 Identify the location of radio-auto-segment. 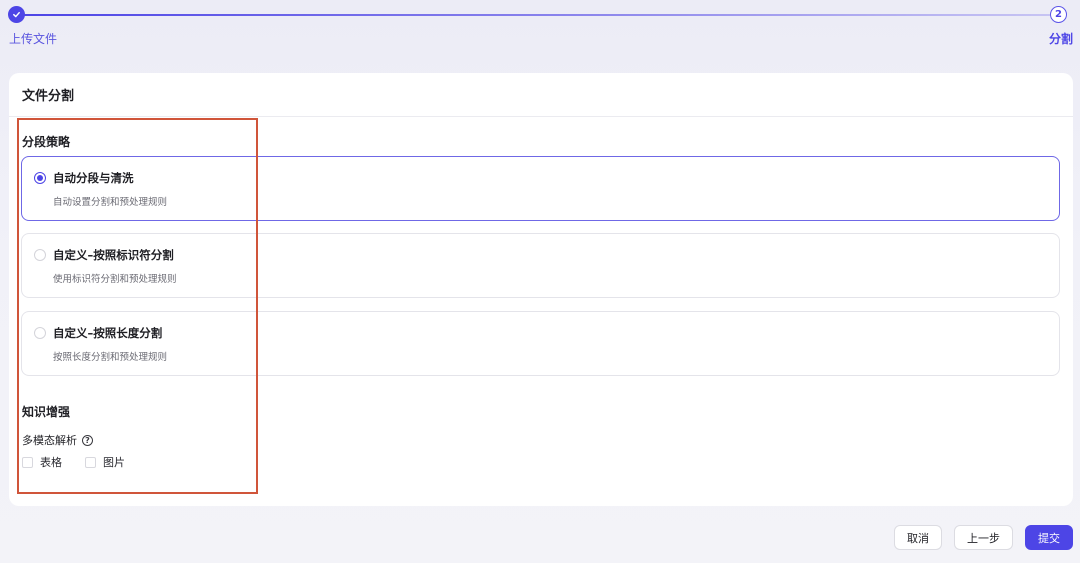
(40, 178).